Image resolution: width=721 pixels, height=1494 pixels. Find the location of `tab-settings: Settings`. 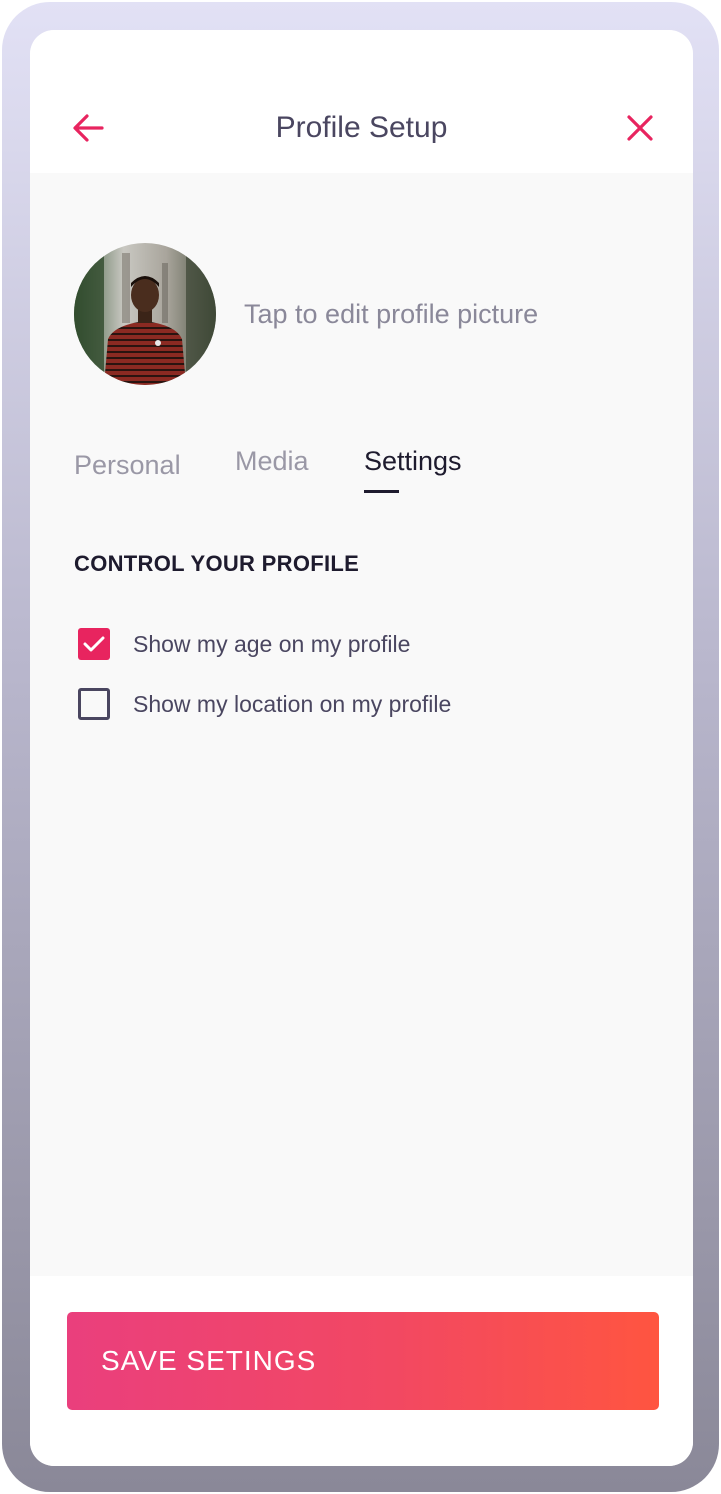

tab-settings: Settings is located at coordinates (413, 465).